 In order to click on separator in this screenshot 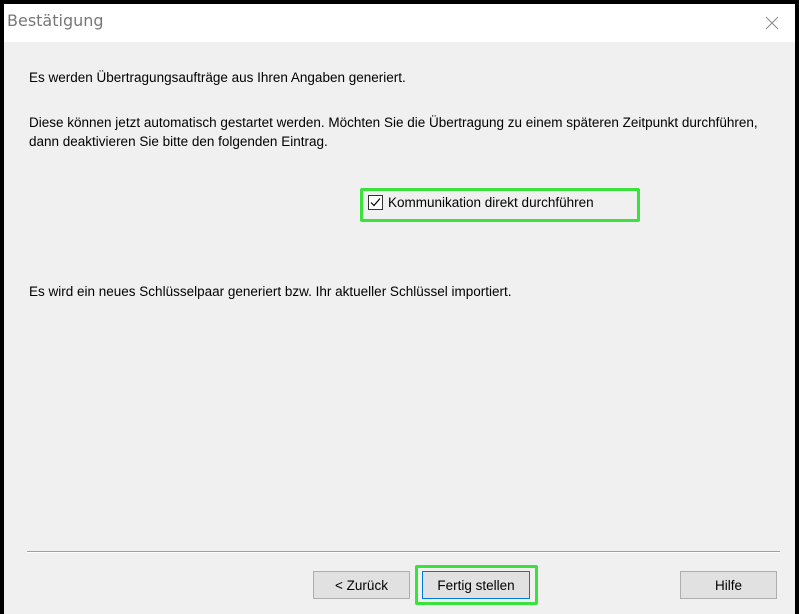, I will do `click(403, 552)`.